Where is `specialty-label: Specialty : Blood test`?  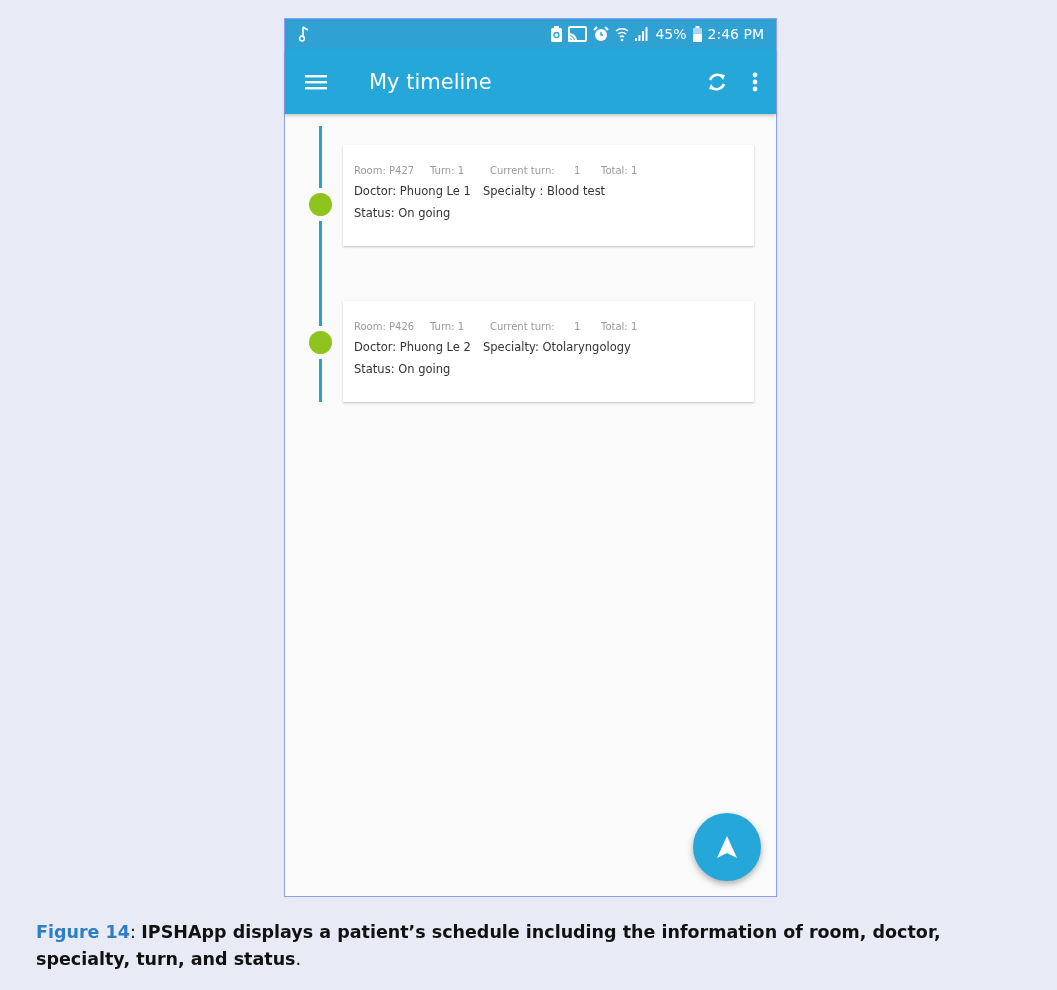 specialty-label: Specialty : Blood test is located at coordinates (544, 191).